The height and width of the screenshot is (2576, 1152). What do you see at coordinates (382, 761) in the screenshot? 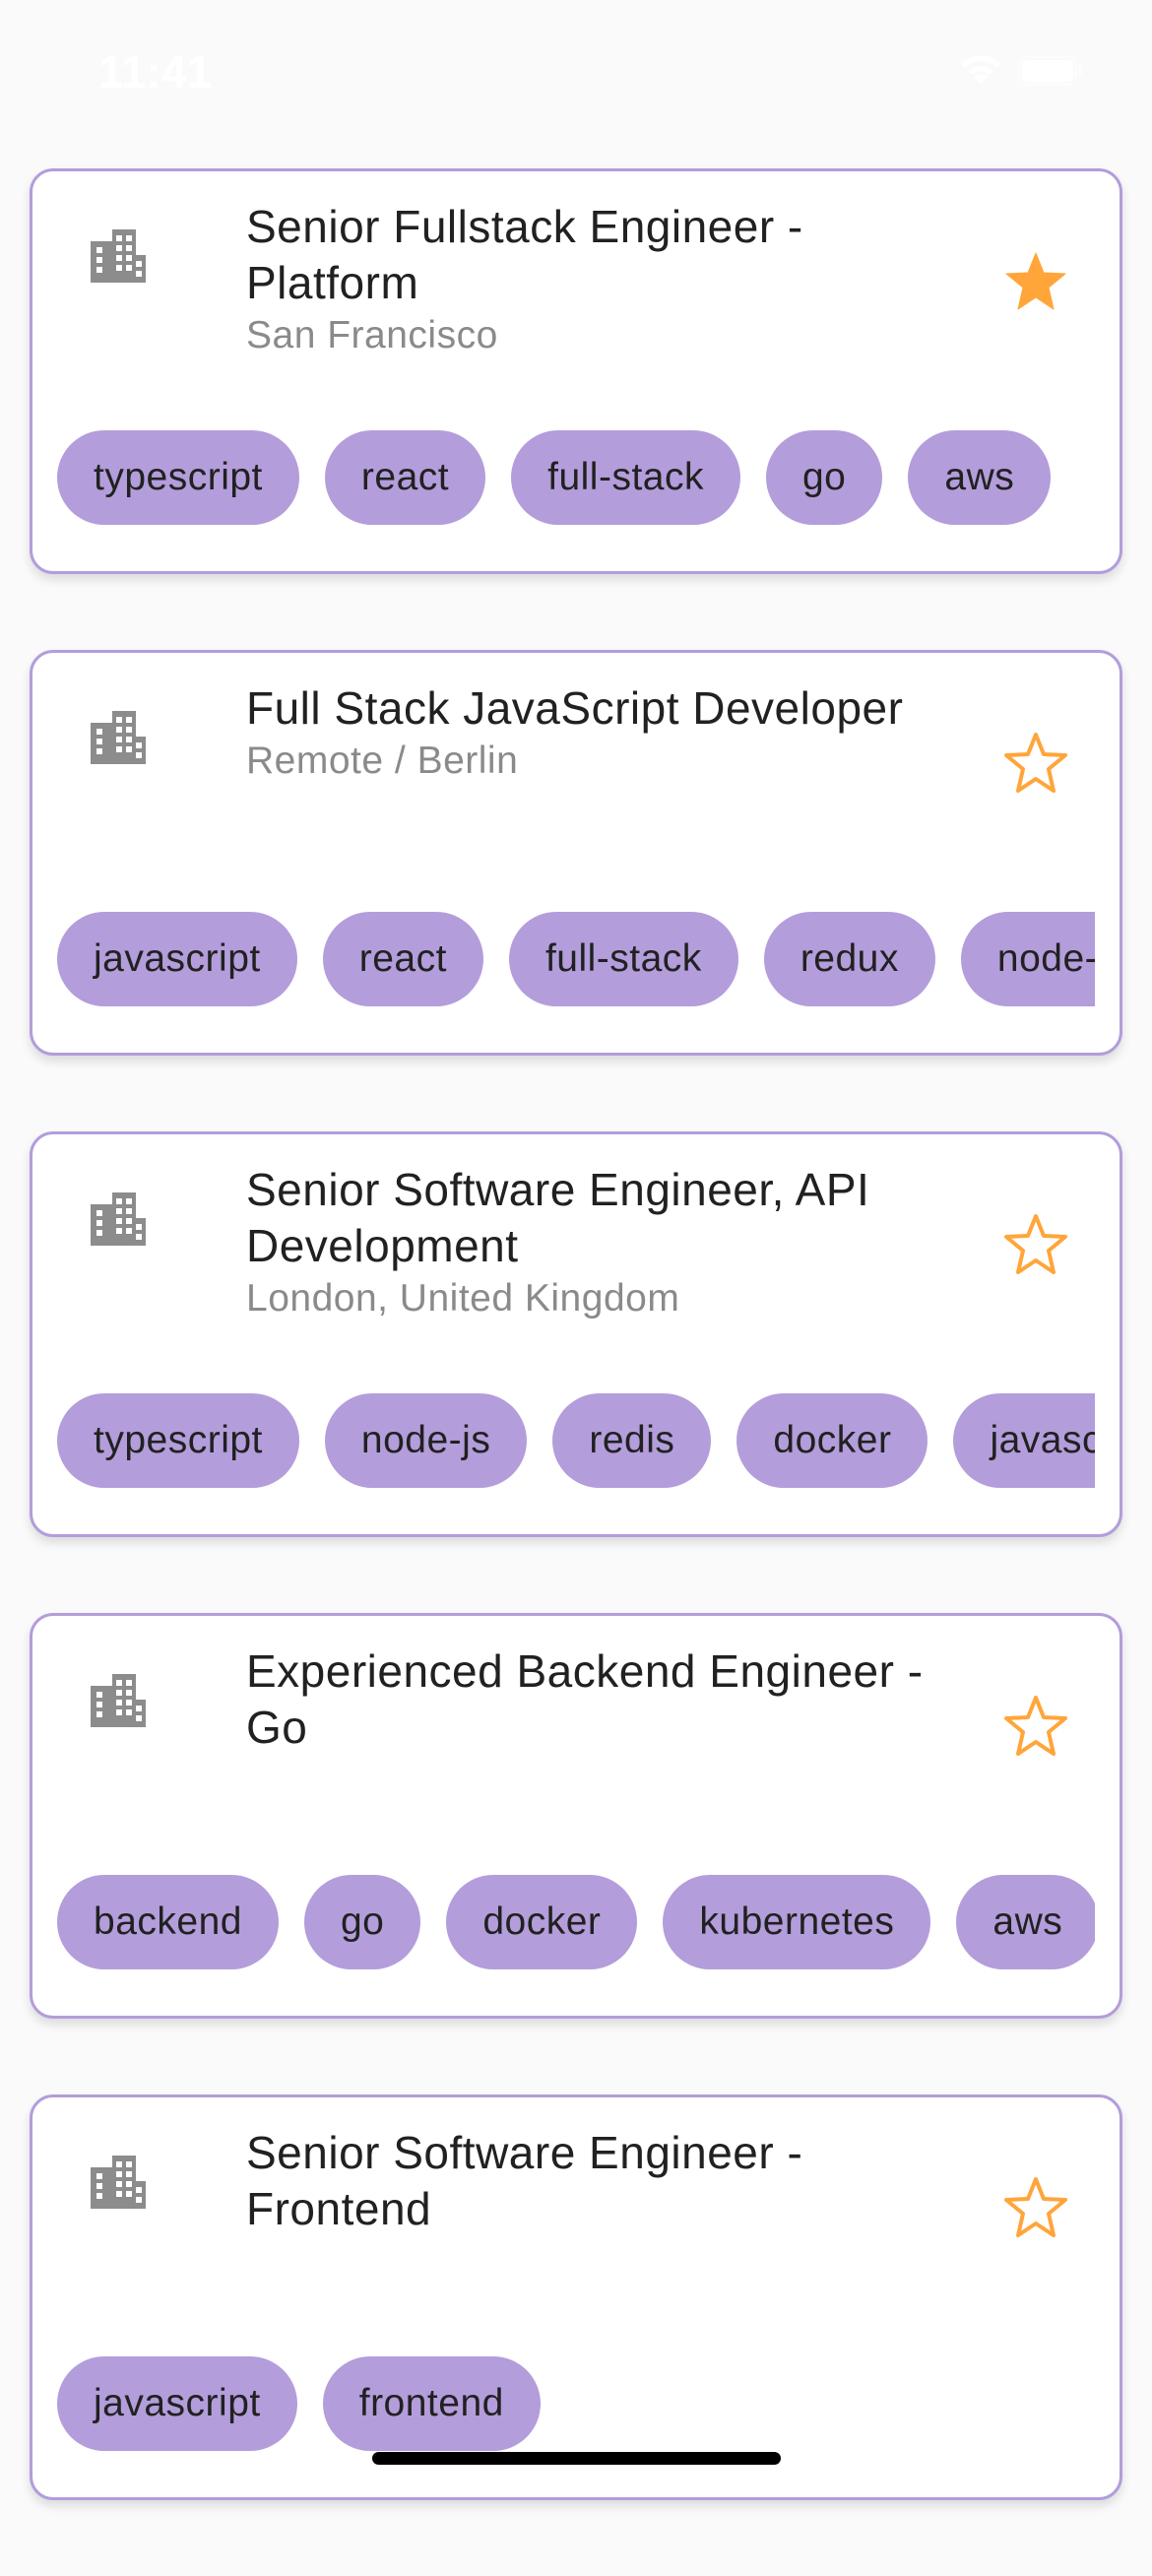
I see `job-location: Remote / Berlin` at bounding box center [382, 761].